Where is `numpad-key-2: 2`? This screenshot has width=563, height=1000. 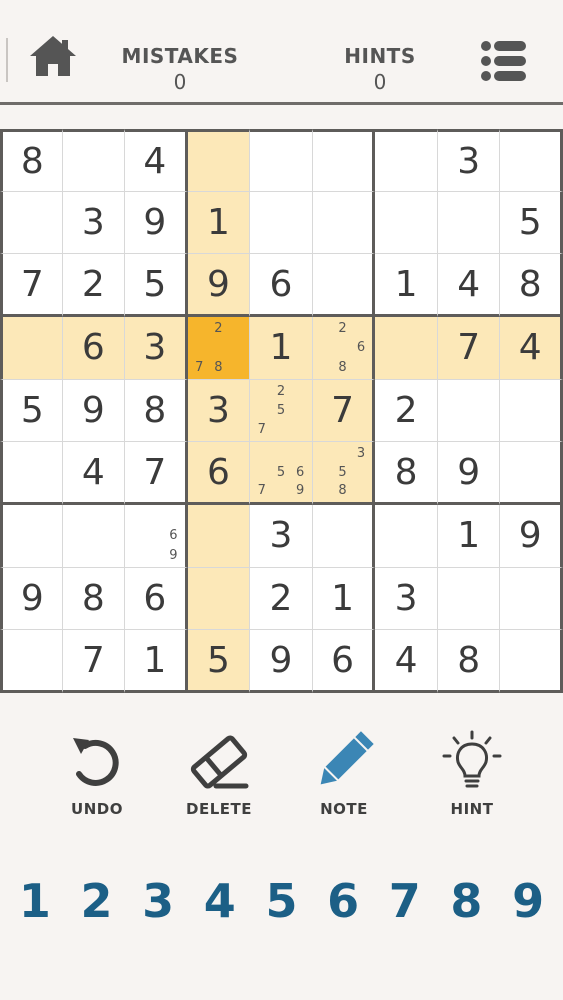
numpad-key-2: 2 is located at coordinates (96, 901).